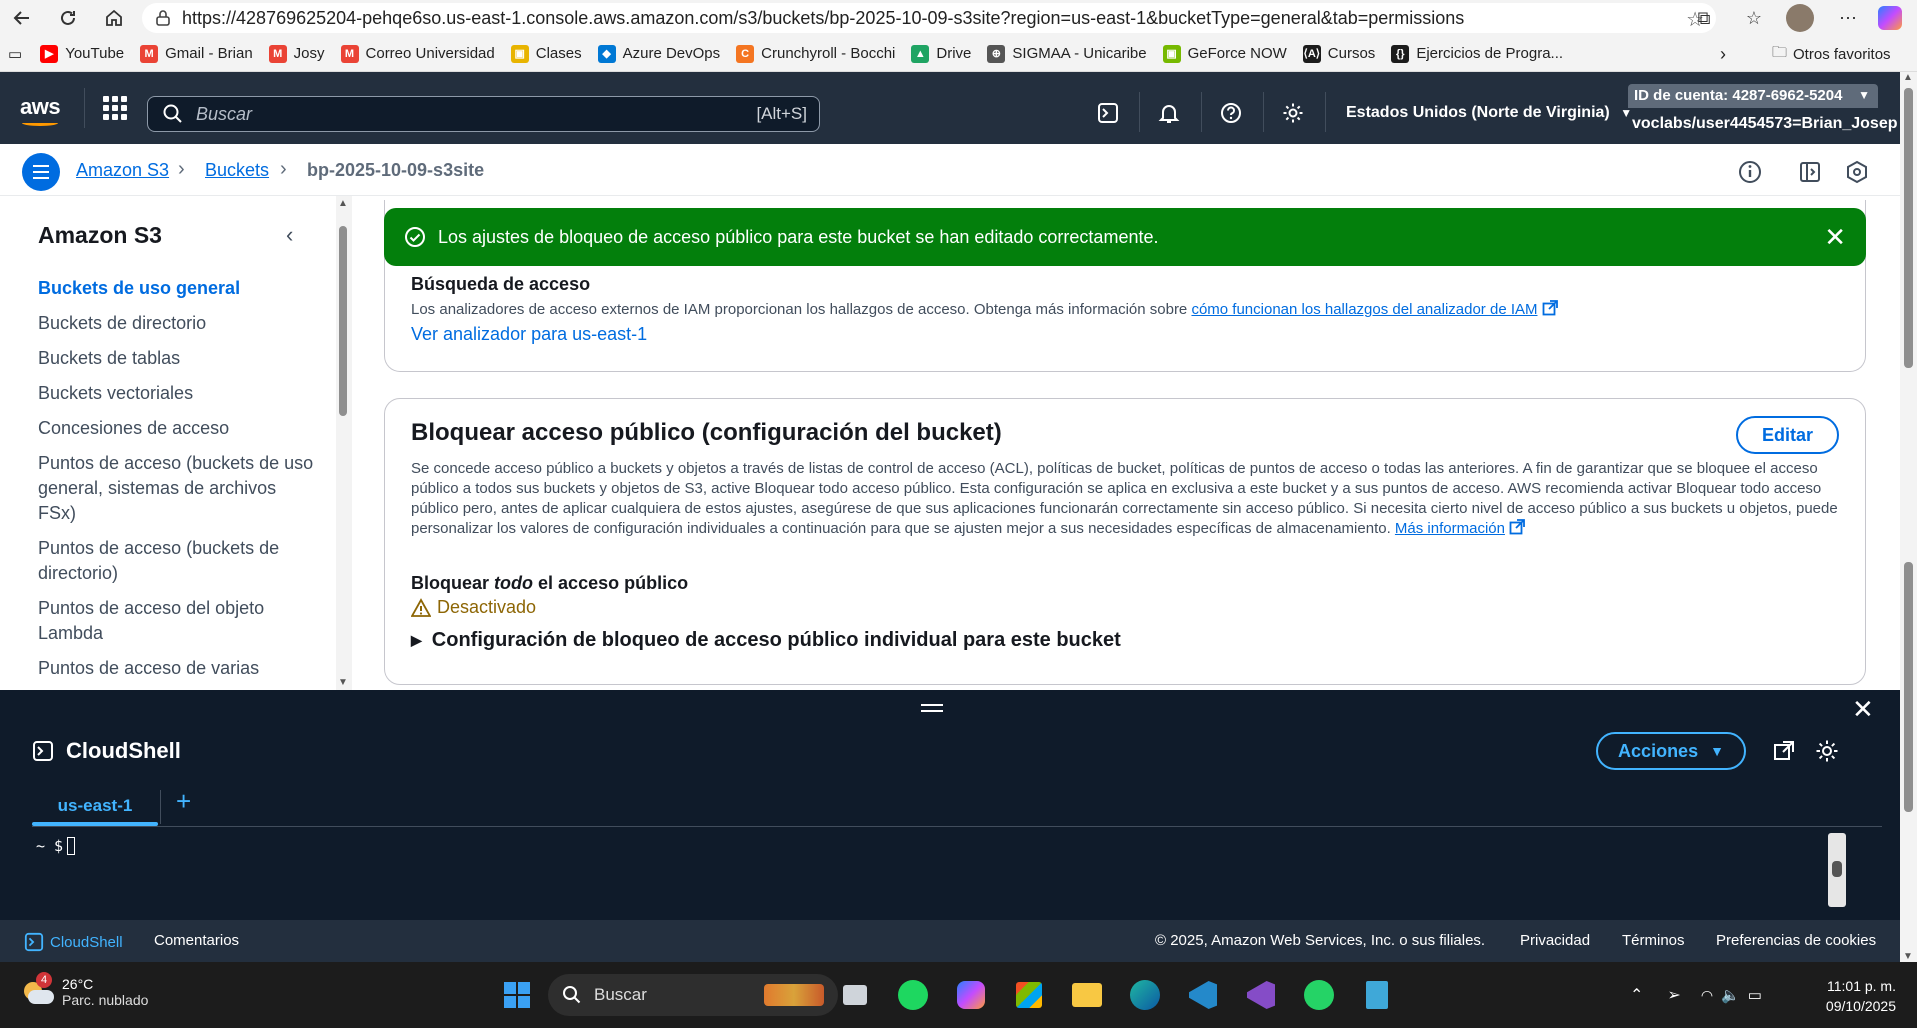 This screenshot has width=1917, height=1028. Describe the element at coordinates (1671, 751) in the screenshot. I see `actions-dropdown-button: Acciones ▼` at that location.